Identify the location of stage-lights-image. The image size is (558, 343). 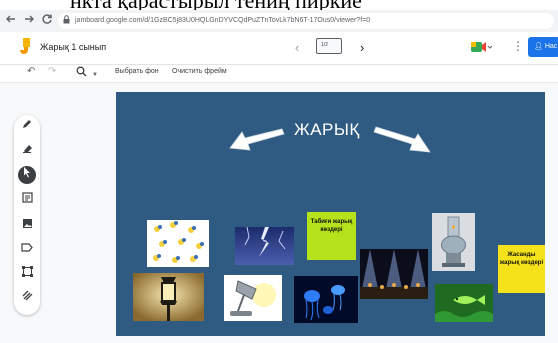
(394, 274).